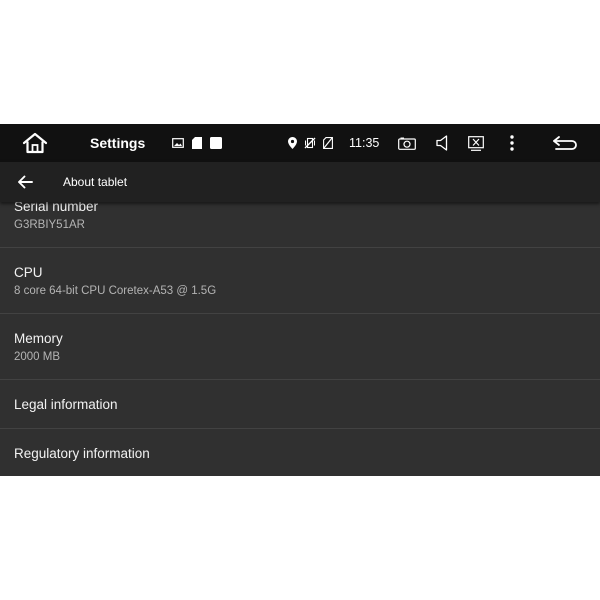 The height and width of the screenshot is (600, 600). What do you see at coordinates (118, 143) in the screenshot?
I see `app-label: Settings` at bounding box center [118, 143].